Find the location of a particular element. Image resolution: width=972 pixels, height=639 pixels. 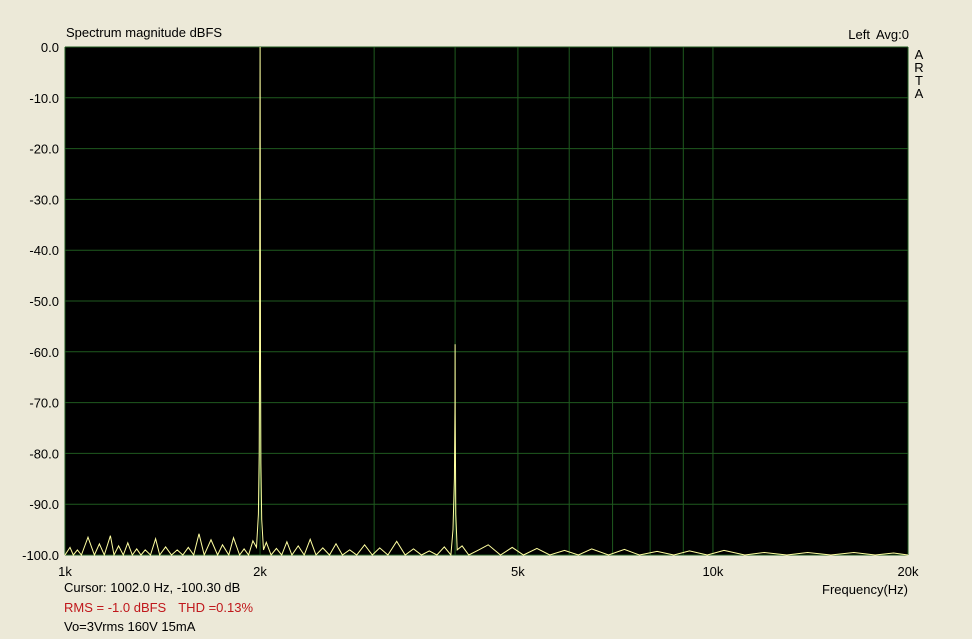

x-tick-label: 20k is located at coordinates (908, 571).